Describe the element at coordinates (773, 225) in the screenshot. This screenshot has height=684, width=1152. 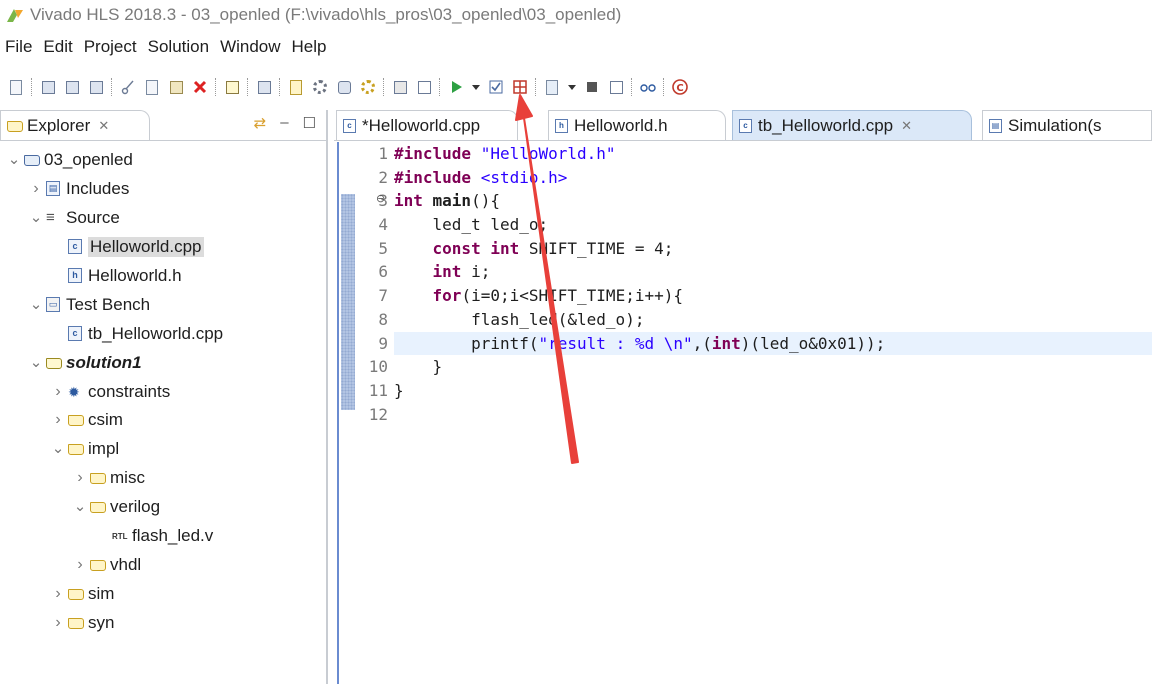
I see `code-line: led_t led_o;` at that location.